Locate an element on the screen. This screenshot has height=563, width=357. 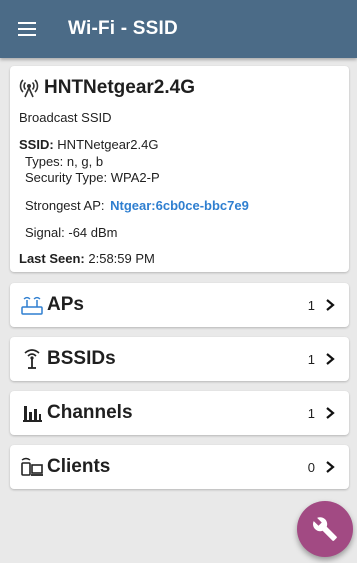
clients-icon is located at coordinates (32, 467).